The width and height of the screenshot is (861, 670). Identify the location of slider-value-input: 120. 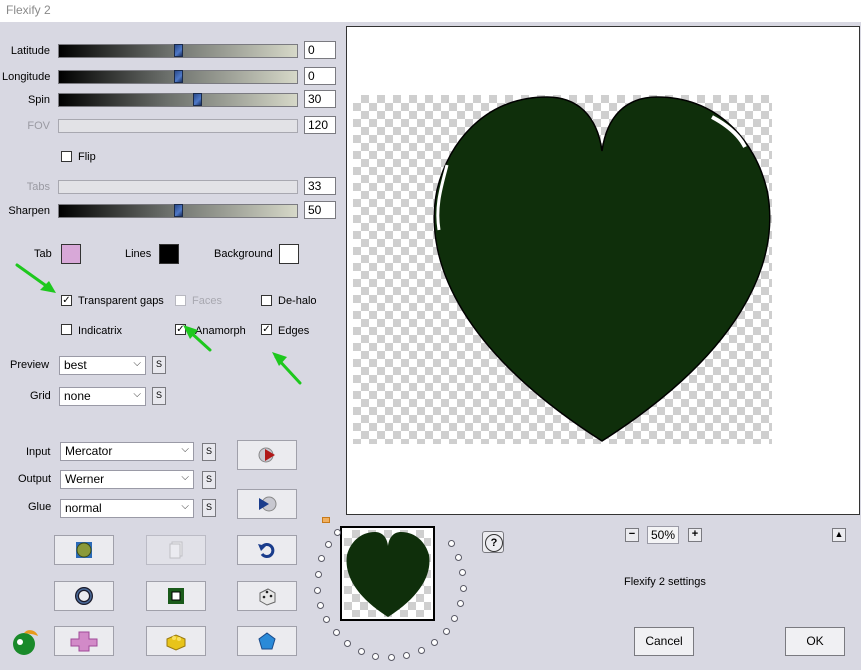
(320, 125).